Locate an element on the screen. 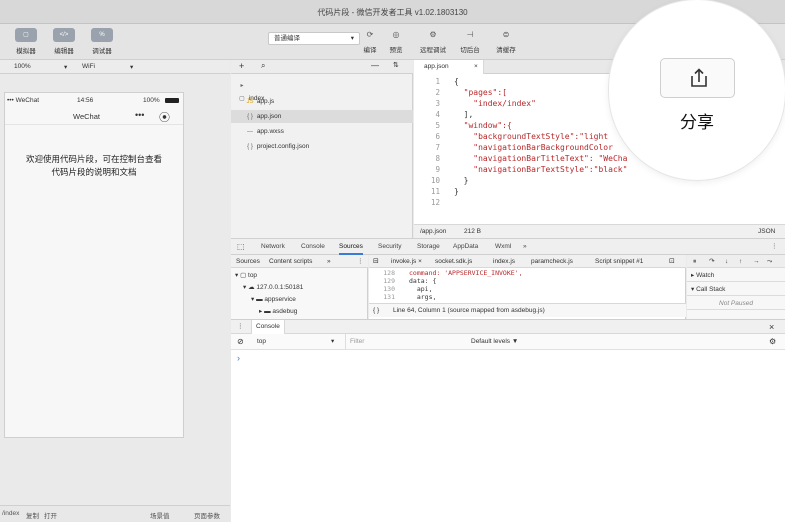  share-callout: 分享 is located at coordinates (697, 90).